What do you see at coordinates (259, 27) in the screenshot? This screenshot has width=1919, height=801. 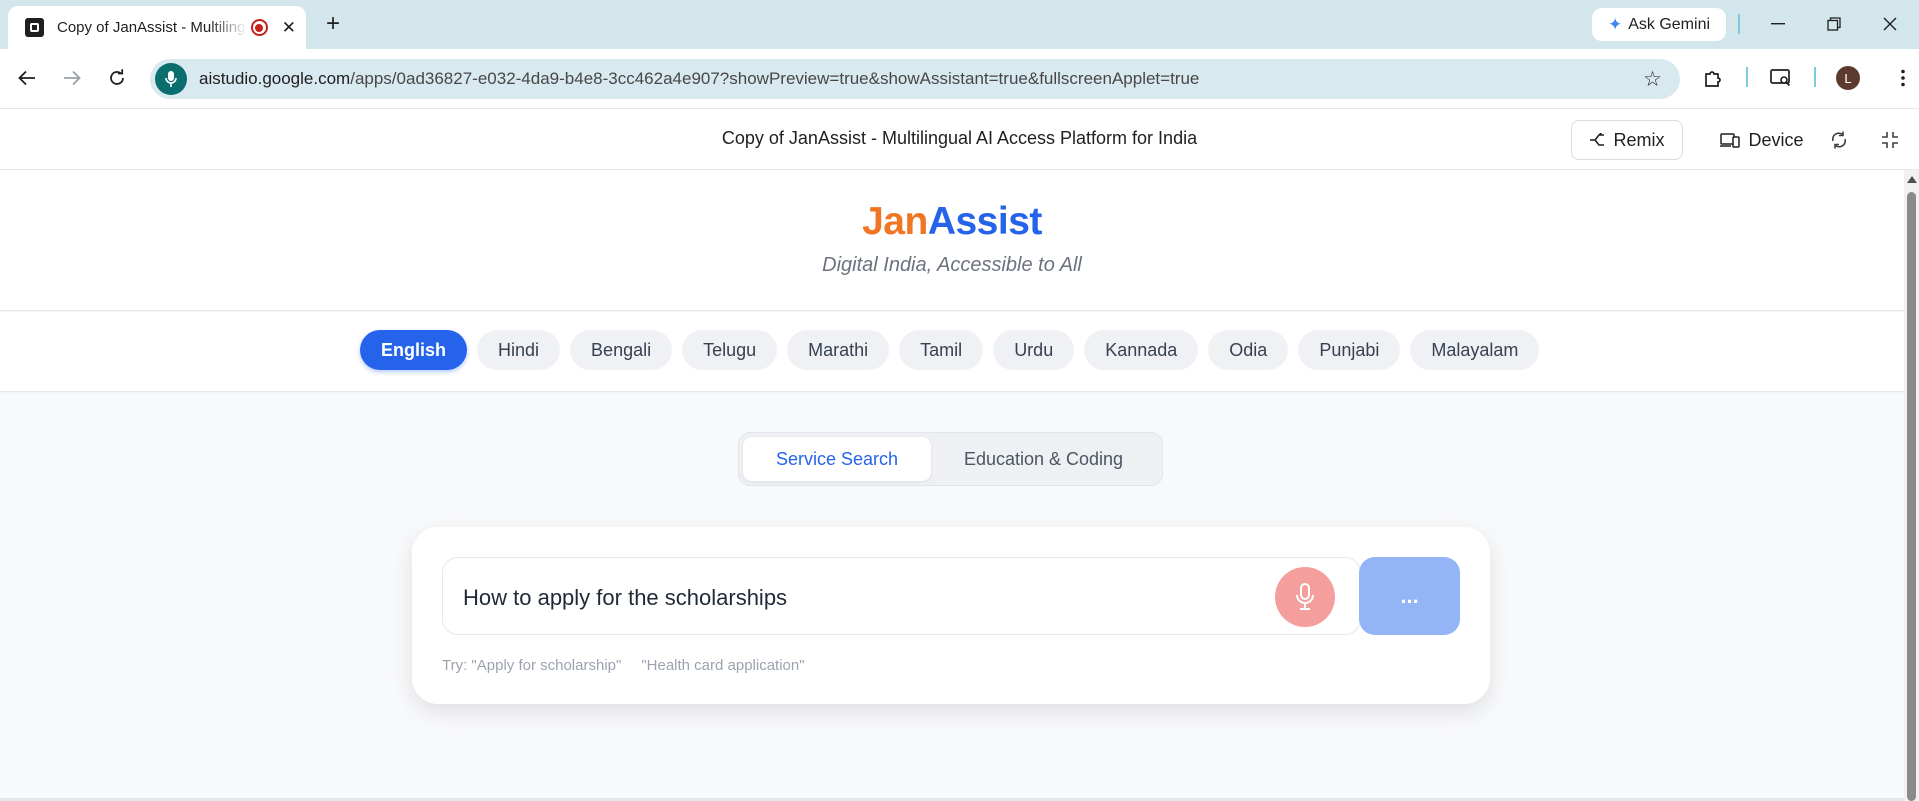 I see `recording-icon` at bounding box center [259, 27].